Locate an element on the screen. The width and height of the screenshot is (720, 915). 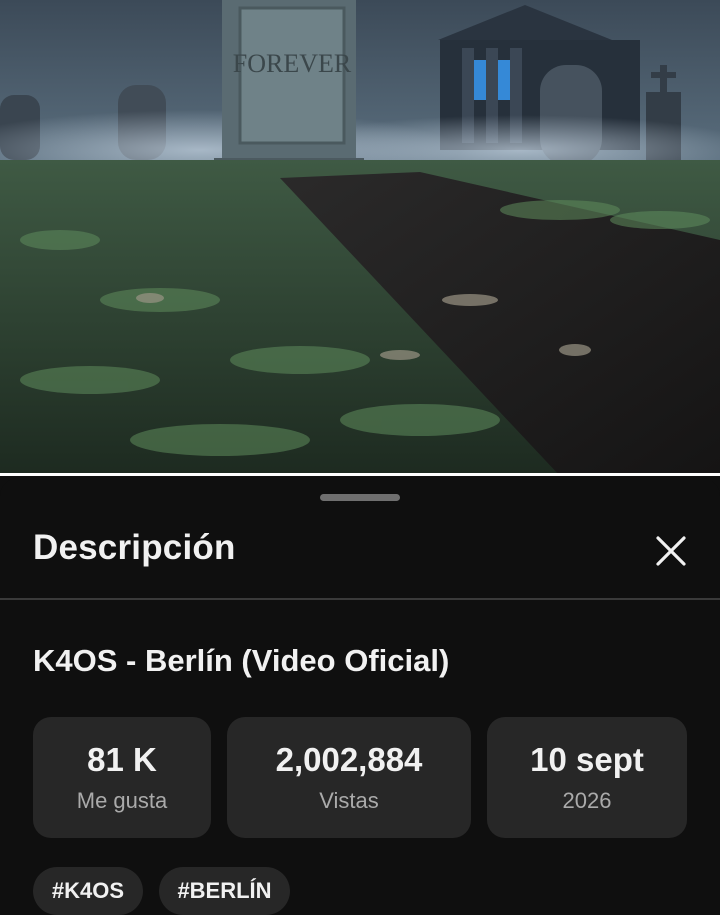
sheet-title: Descripción is located at coordinates (134, 547).